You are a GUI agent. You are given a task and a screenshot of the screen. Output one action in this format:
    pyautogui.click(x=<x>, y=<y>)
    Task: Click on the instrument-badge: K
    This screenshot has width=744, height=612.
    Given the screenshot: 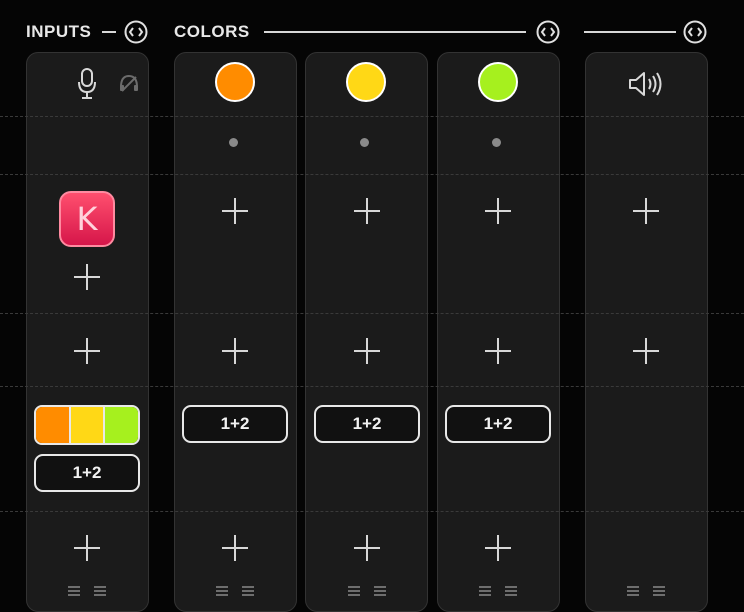 What is the action you would take?
    pyautogui.click(x=87, y=219)
    